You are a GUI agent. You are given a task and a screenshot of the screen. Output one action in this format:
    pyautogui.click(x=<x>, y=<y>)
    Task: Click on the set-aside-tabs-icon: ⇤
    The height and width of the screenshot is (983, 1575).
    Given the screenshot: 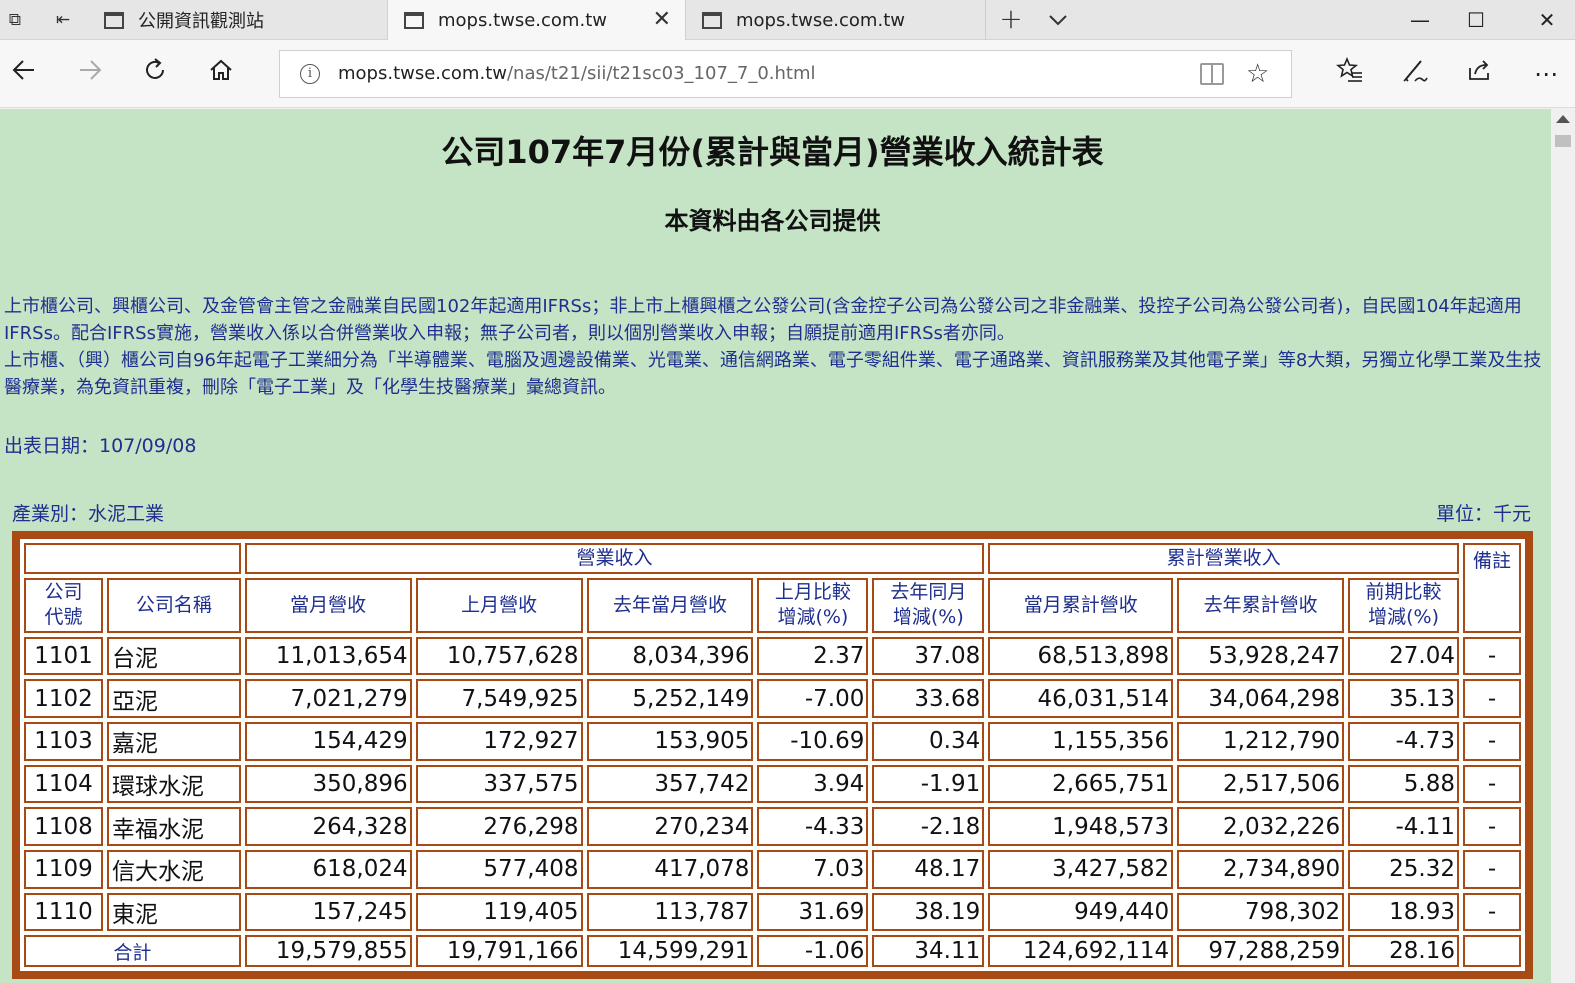 What is the action you would take?
    pyautogui.click(x=63, y=20)
    